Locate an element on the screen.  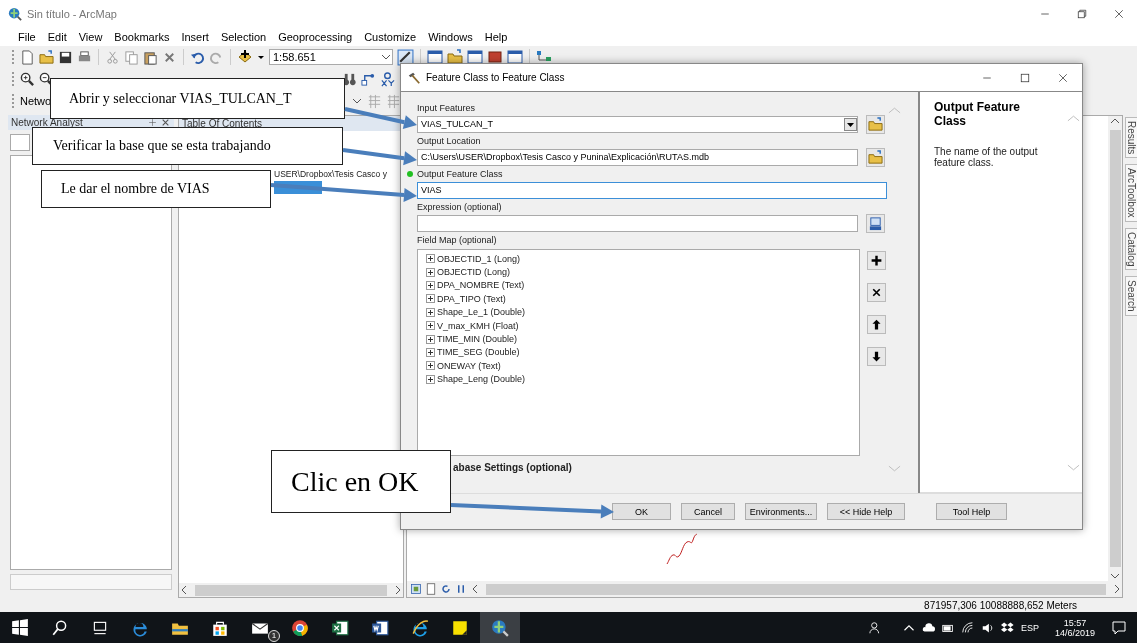
pane-title: Table Of Contents is located at coordinates (223, 123).